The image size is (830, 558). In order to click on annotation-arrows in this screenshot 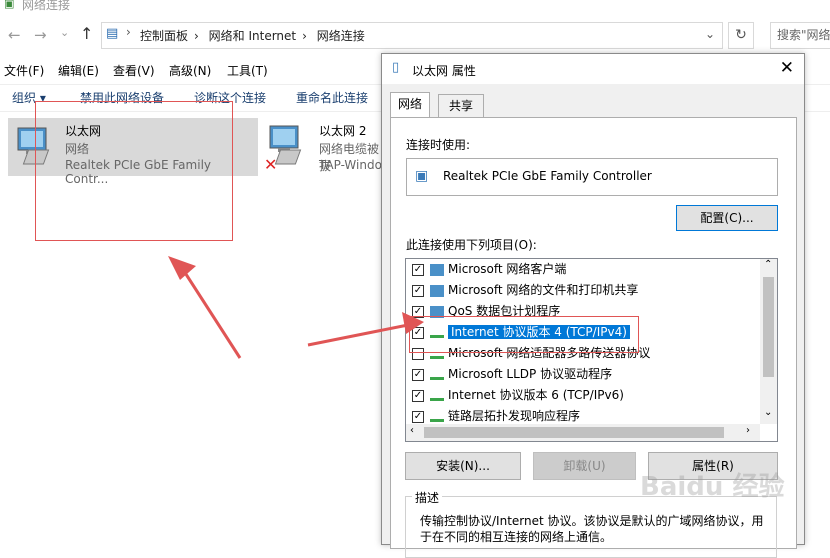, I will do `click(296, 307)`.